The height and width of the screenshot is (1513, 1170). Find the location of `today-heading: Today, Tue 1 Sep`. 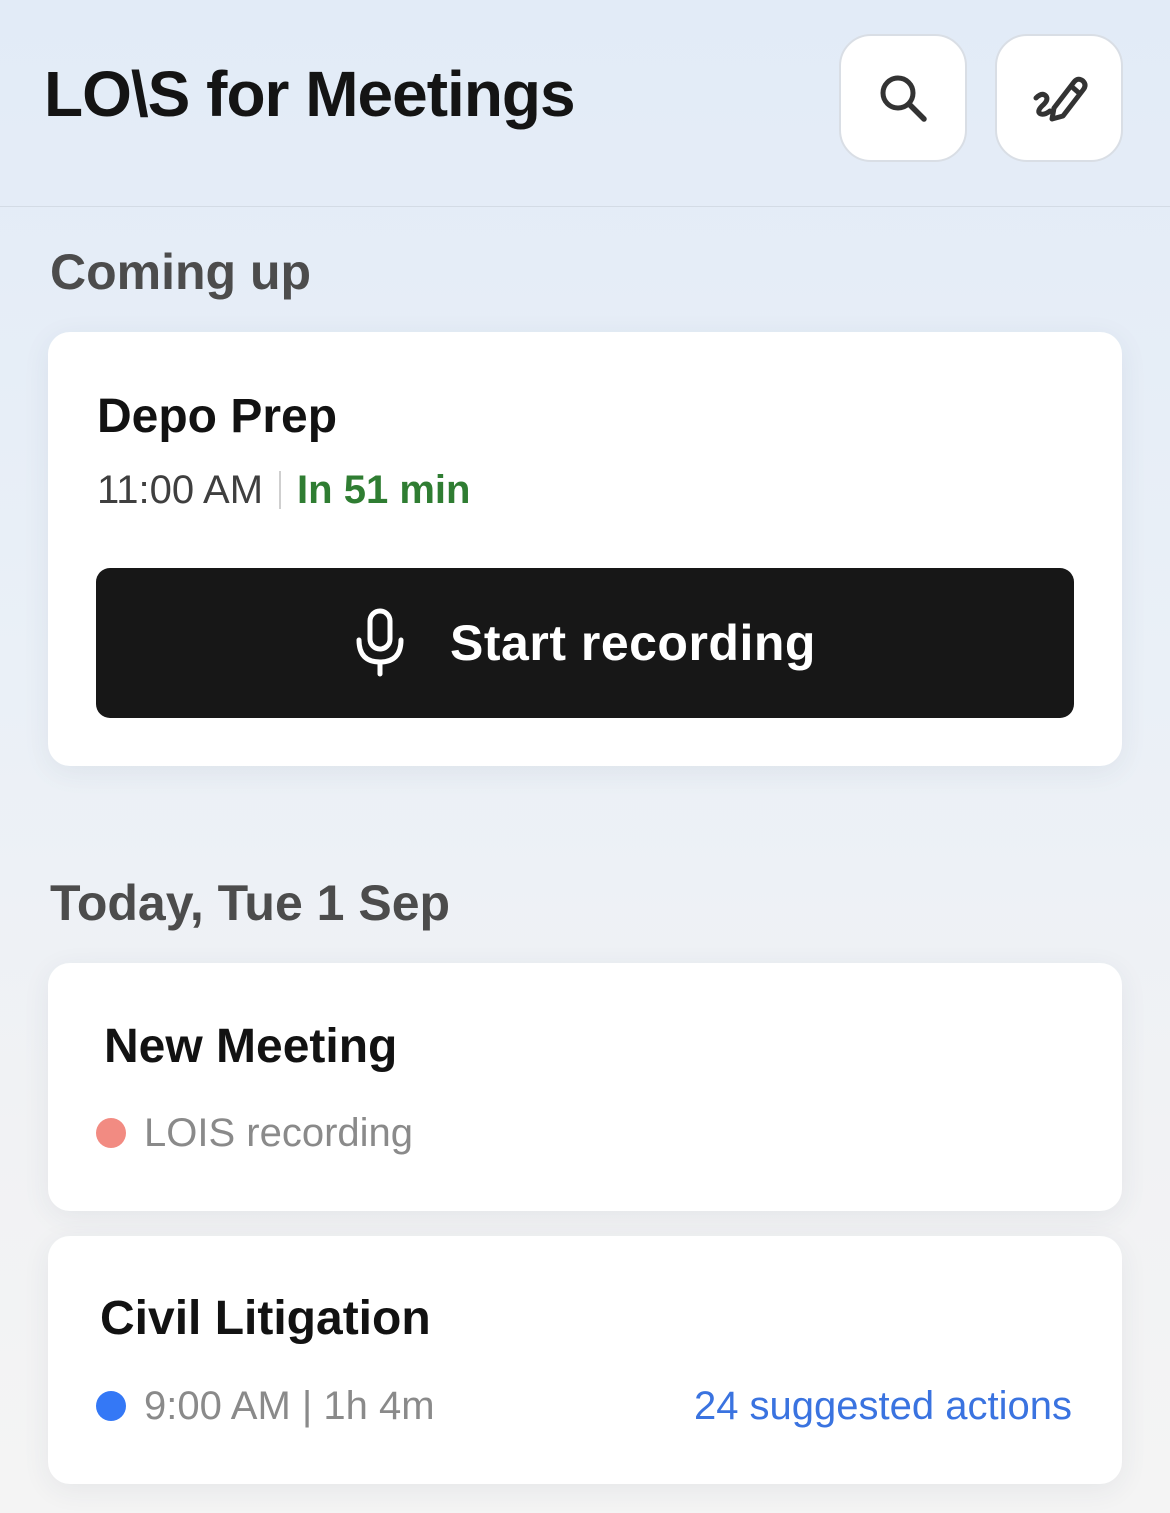

today-heading: Today, Tue 1 Sep is located at coordinates (250, 903).